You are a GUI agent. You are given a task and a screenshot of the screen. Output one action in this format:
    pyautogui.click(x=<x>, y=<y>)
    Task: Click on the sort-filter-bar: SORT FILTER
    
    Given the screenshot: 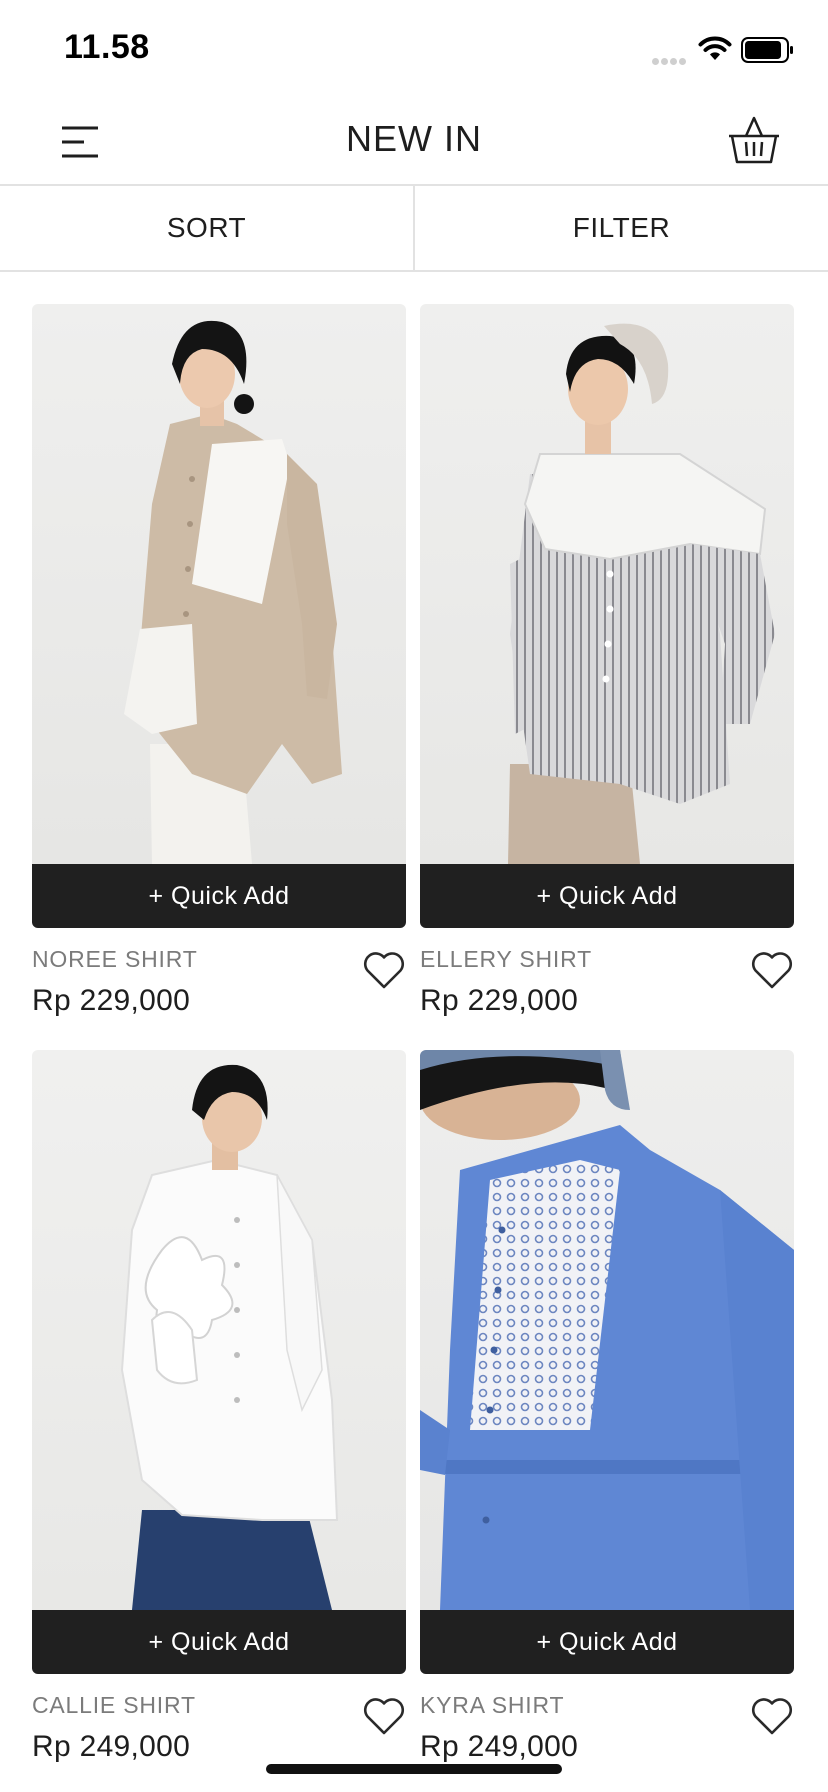 What is the action you would take?
    pyautogui.click(x=414, y=229)
    